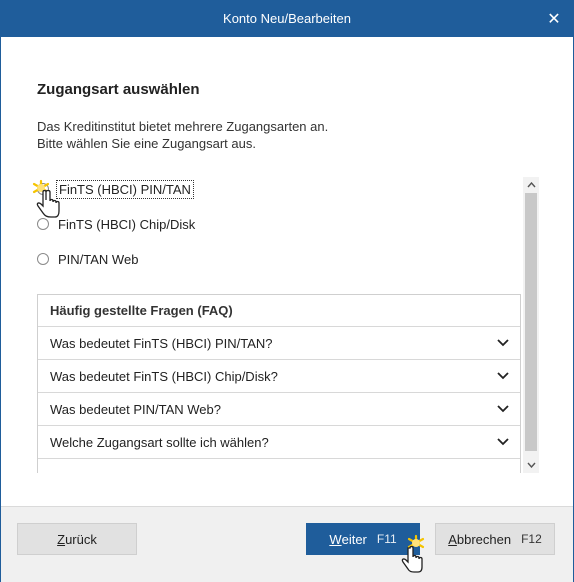  Describe the element at coordinates (81, 539) in the screenshot. I see `back-button-label: urück` at that location.